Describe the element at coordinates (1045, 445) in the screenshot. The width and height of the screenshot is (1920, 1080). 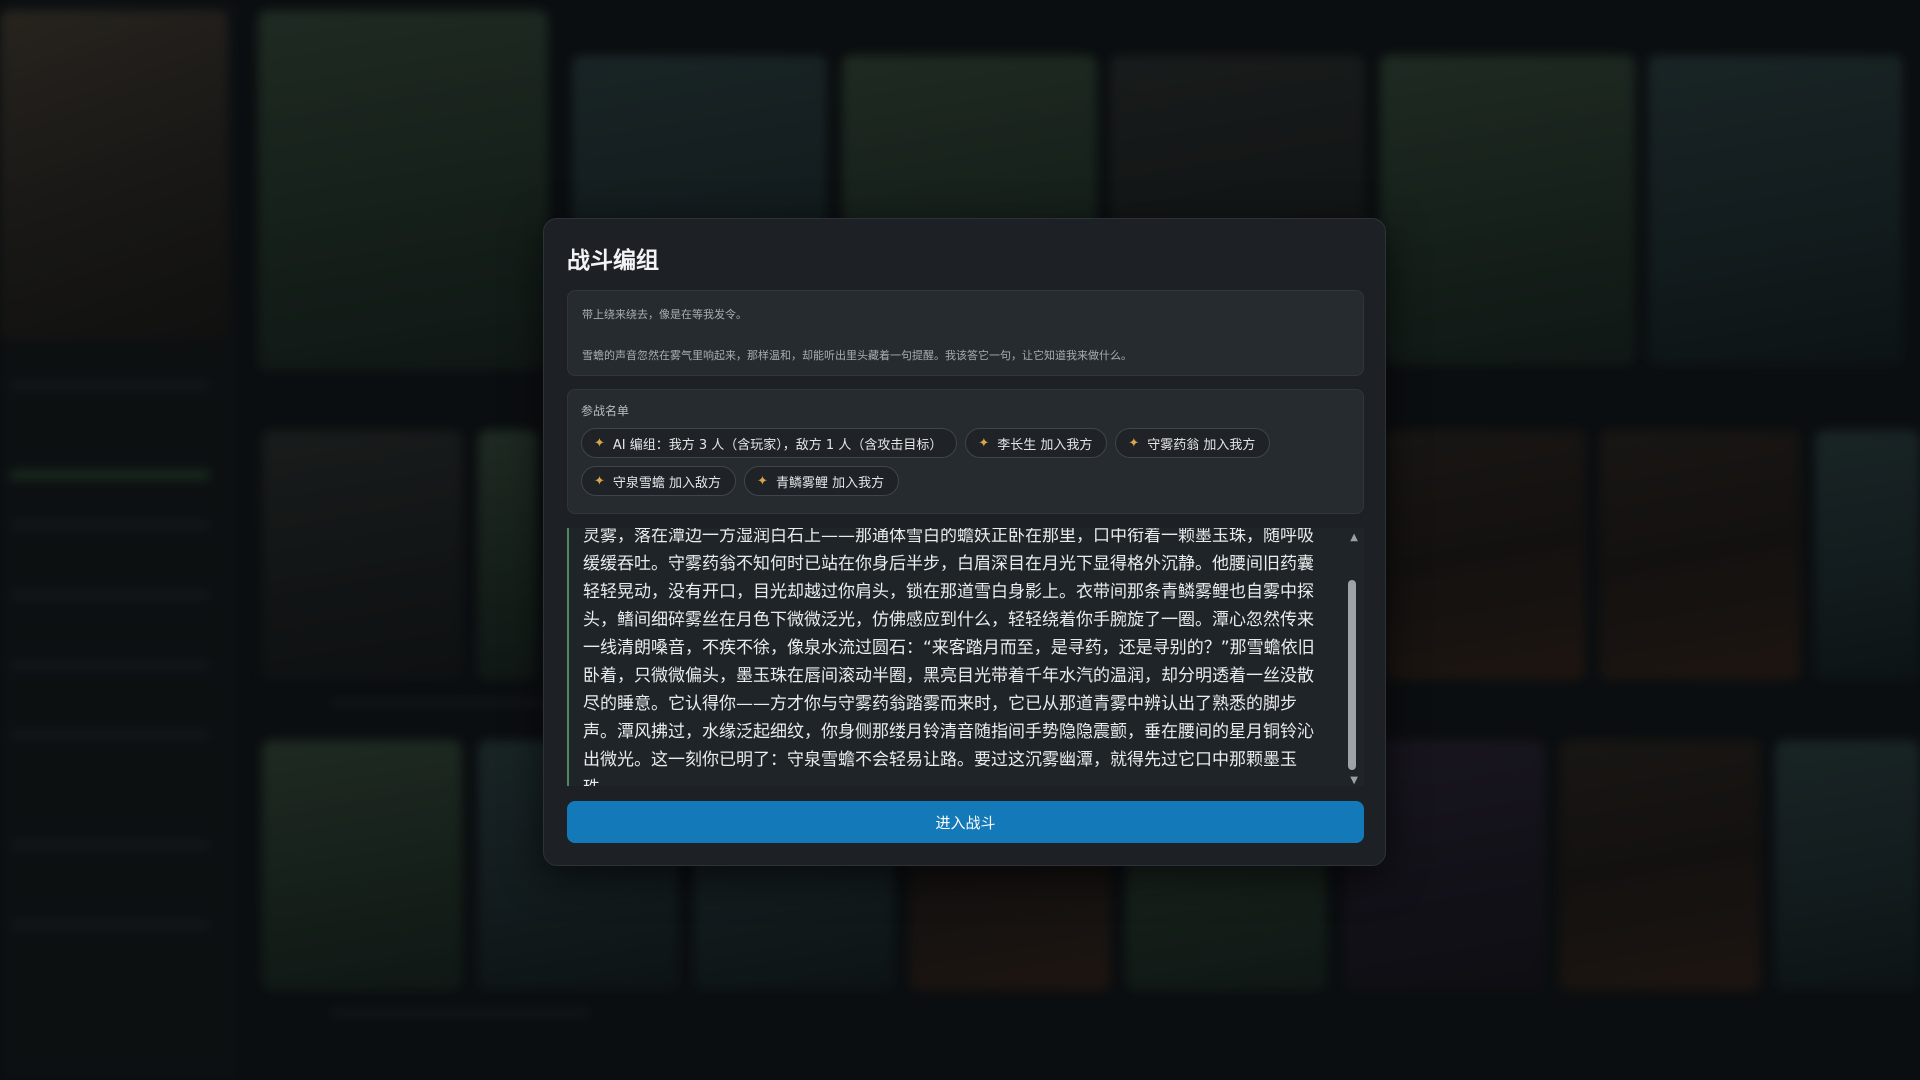
I see `chip-label: 李长生 加入我方` at that location.